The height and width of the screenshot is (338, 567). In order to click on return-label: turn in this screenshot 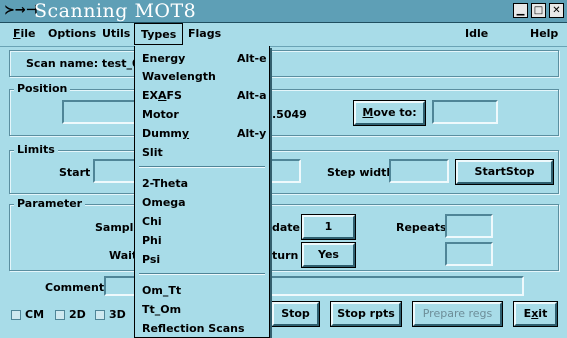, I will do `click(285, 255)`.